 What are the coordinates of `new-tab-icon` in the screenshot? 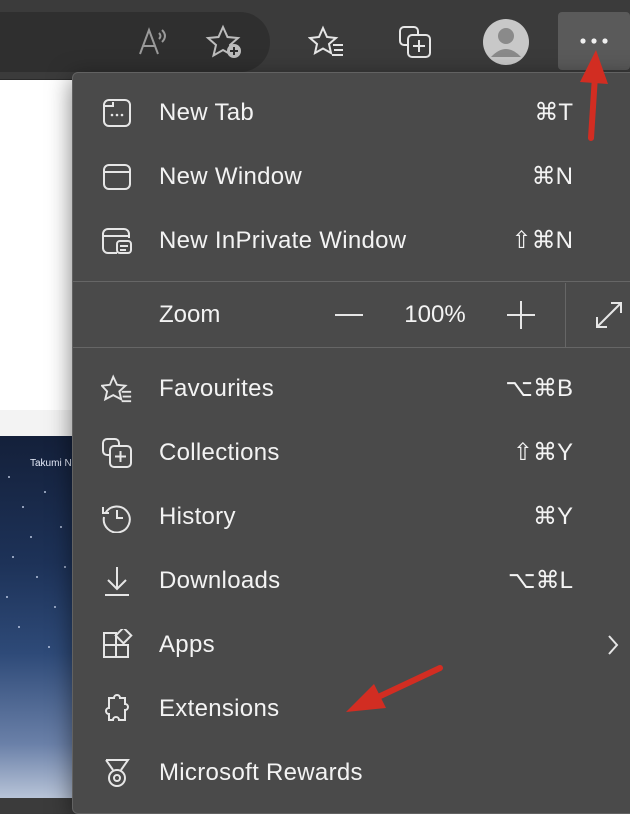 It's located at (117, 113).